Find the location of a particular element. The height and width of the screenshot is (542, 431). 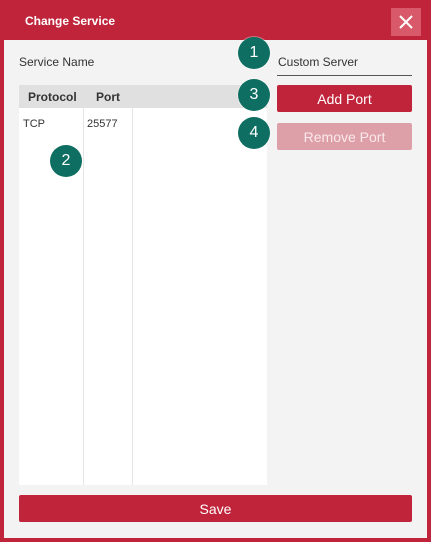

service-name-field: Custom Server is located at coordinates (318, 62).